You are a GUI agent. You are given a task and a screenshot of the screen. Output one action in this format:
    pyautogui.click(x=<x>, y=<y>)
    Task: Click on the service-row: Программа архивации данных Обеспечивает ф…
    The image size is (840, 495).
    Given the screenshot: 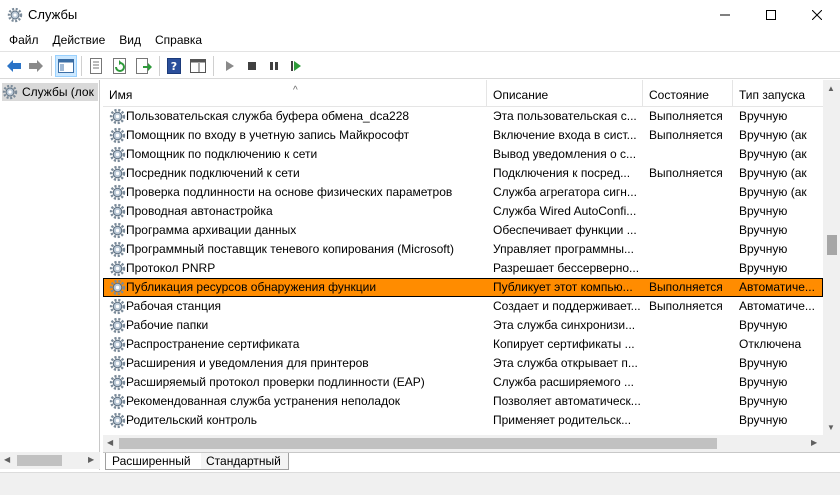 What is the action you would take?
    pyautogui.click(x=463, y=230)
    